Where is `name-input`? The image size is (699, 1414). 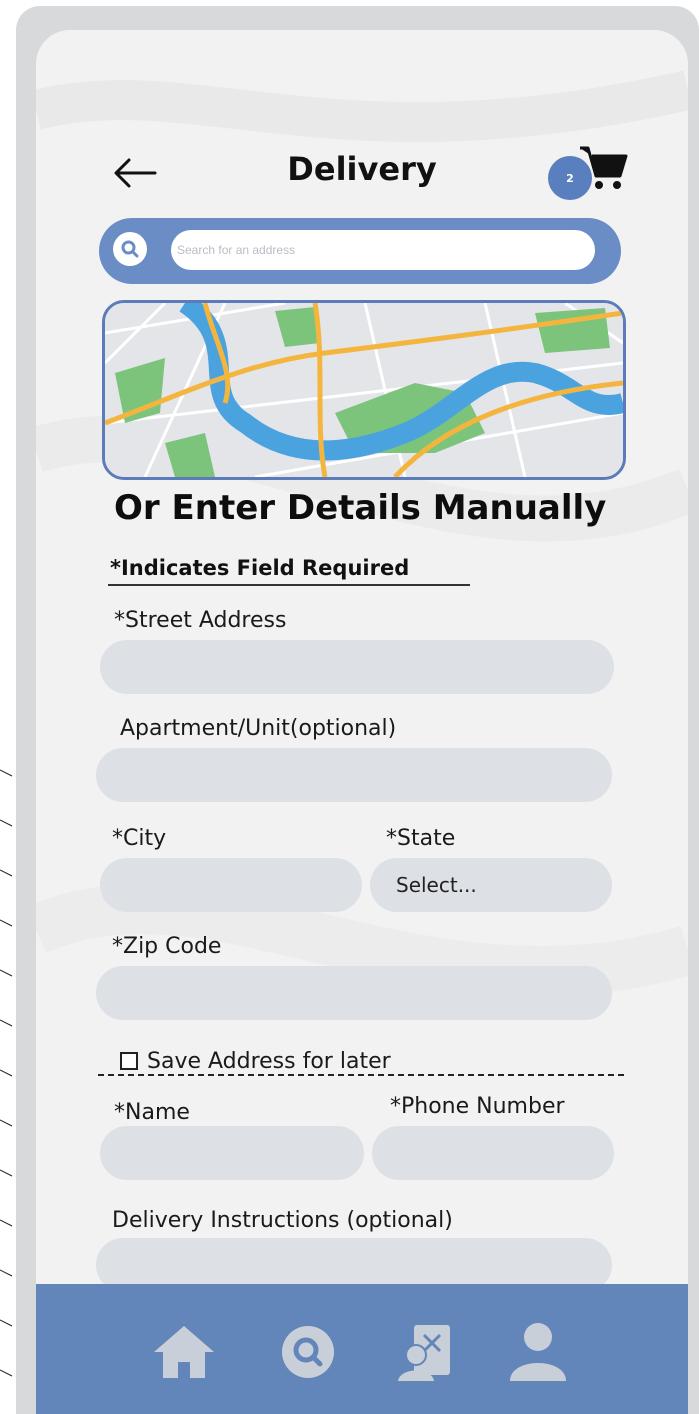 name-input is located at coordinates (232, 1153).